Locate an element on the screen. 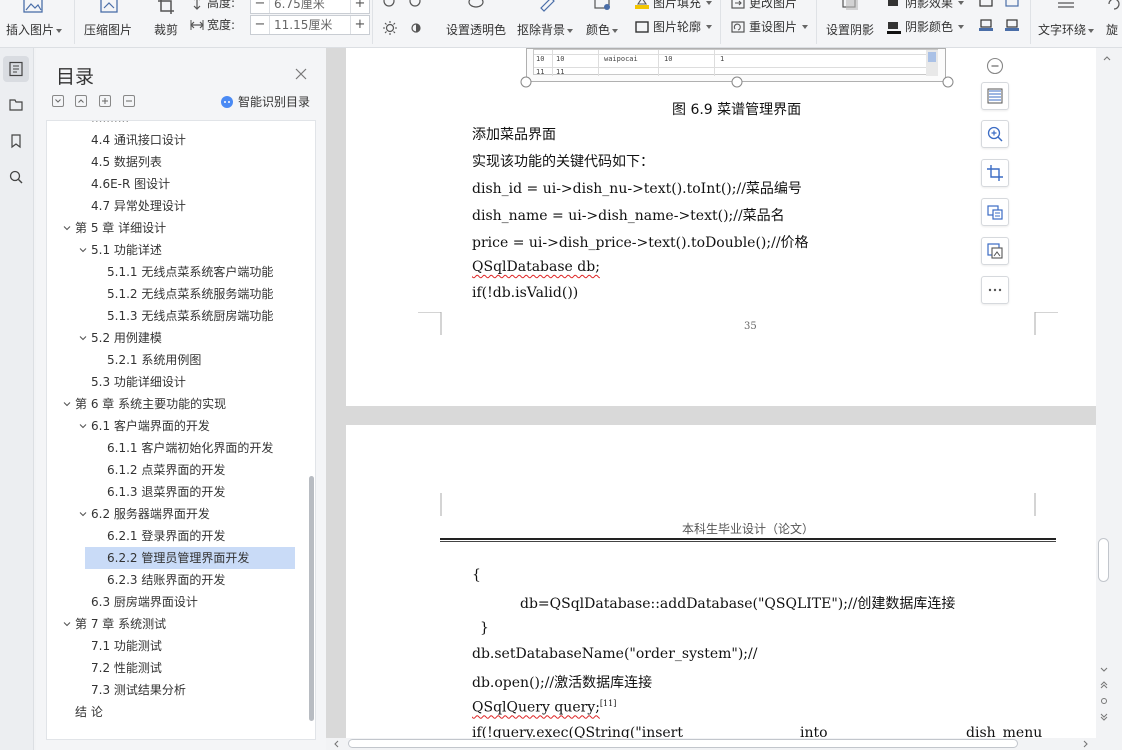 The width and height of the screenshot is (1122, 750). picture-to-text-button is located at coordinates (995, 212).